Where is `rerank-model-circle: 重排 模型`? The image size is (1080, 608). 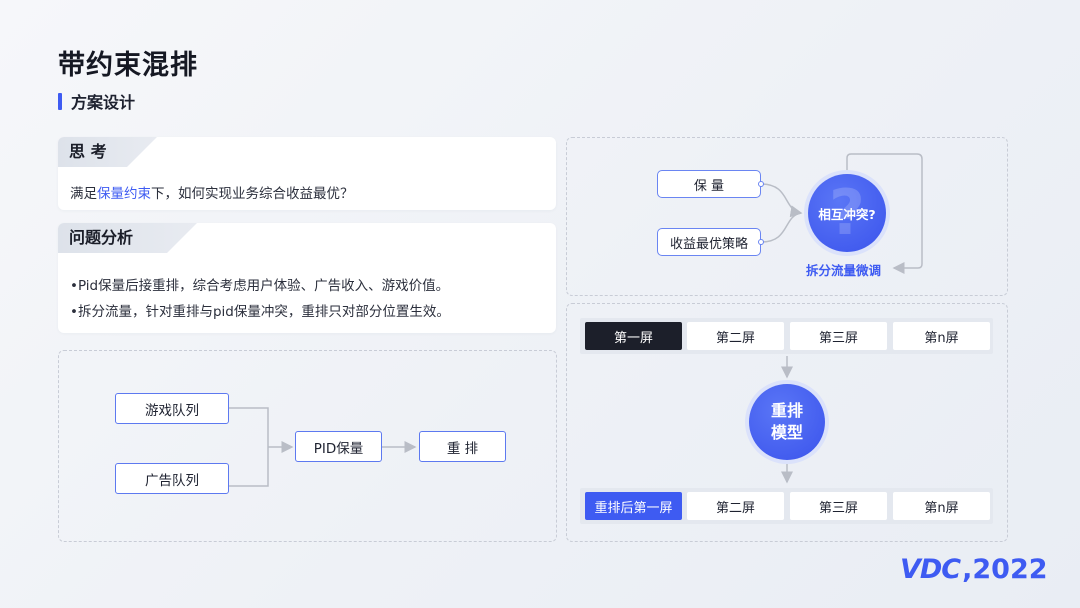 rerank-model-circle: 重排 模型 is located at coordinates (787, 422).